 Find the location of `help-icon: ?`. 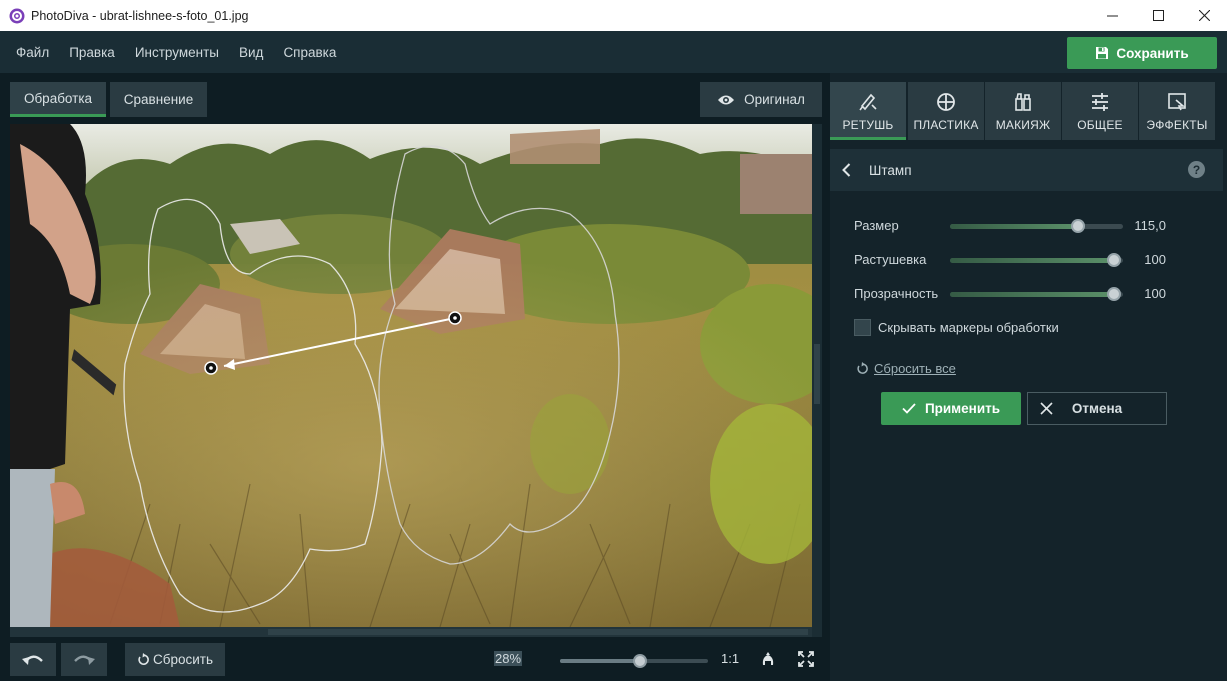

help-icon: ? is located at coordinates (1196, 169).